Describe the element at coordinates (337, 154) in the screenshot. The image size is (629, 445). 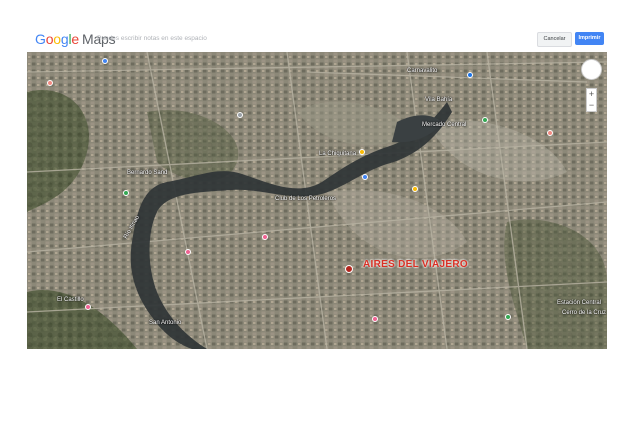
I see `place-label: La Chiquitana` at that location.